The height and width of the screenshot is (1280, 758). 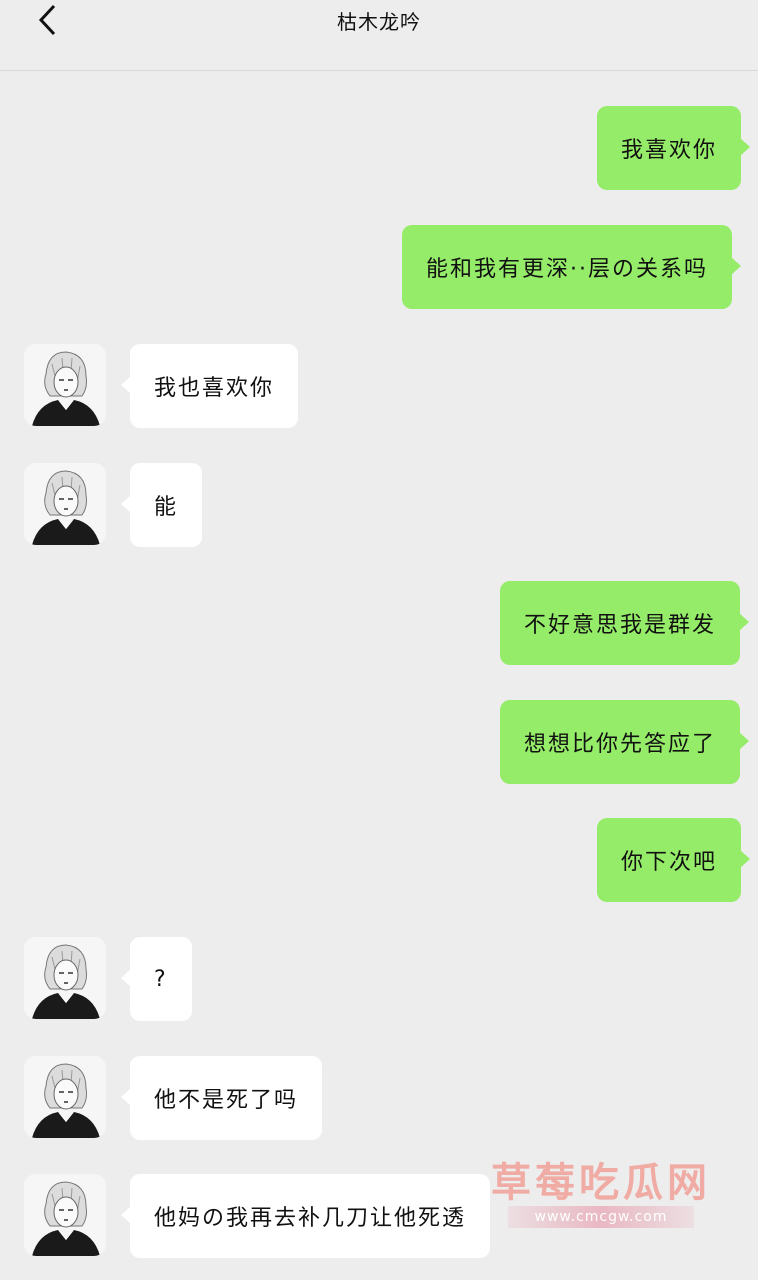 I want to click on chat-title: 枯木龙吟, so click(x=379, y=22).